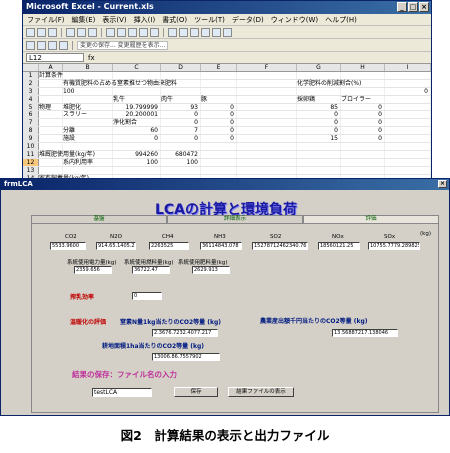 The width and height of the screenshot is (450, 453). What do you see at coordinates (51, 75) in the screenshot?
I see `grid-cell: 計算条件` at bounding box center [51, 75].